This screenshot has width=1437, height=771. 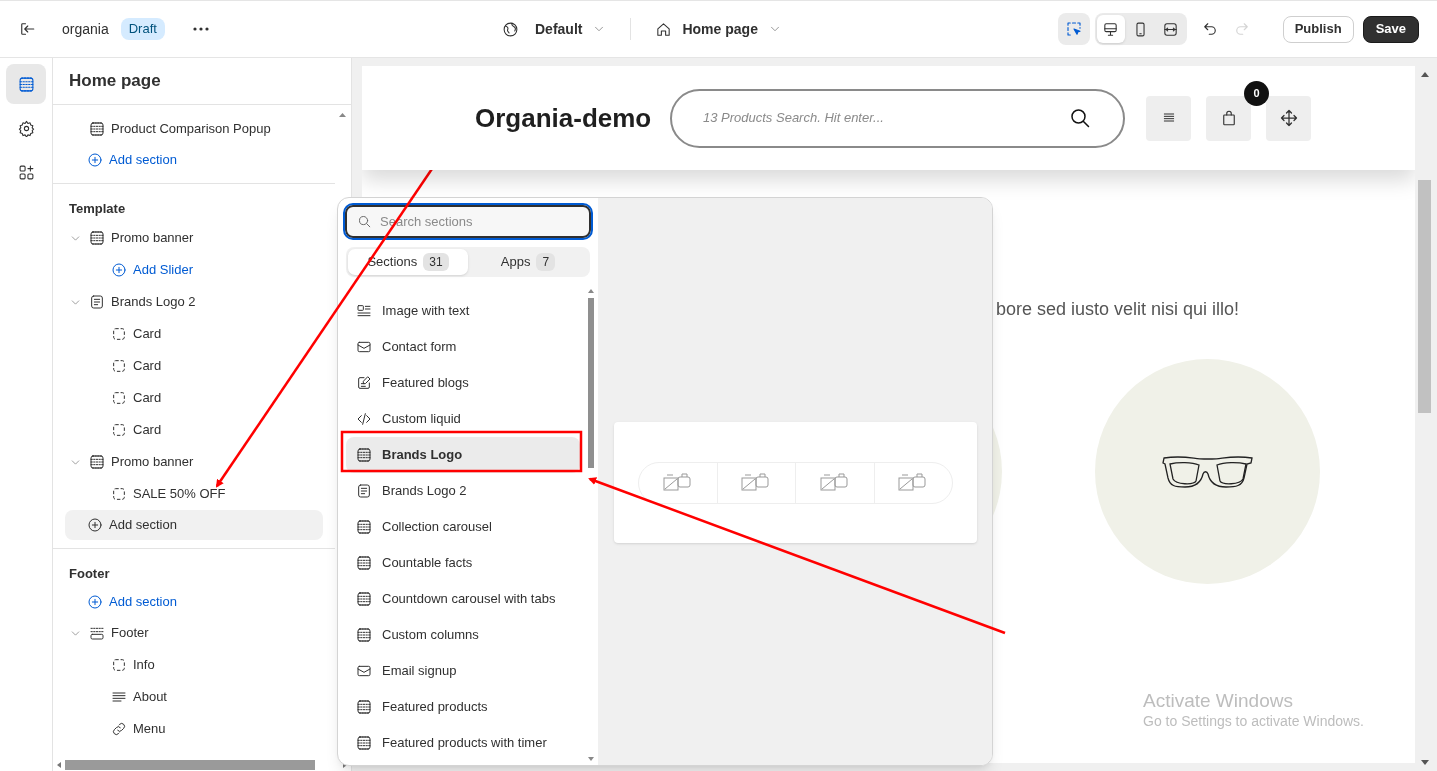 I want to click on sidebar-tab, so click(x=26, y=84).